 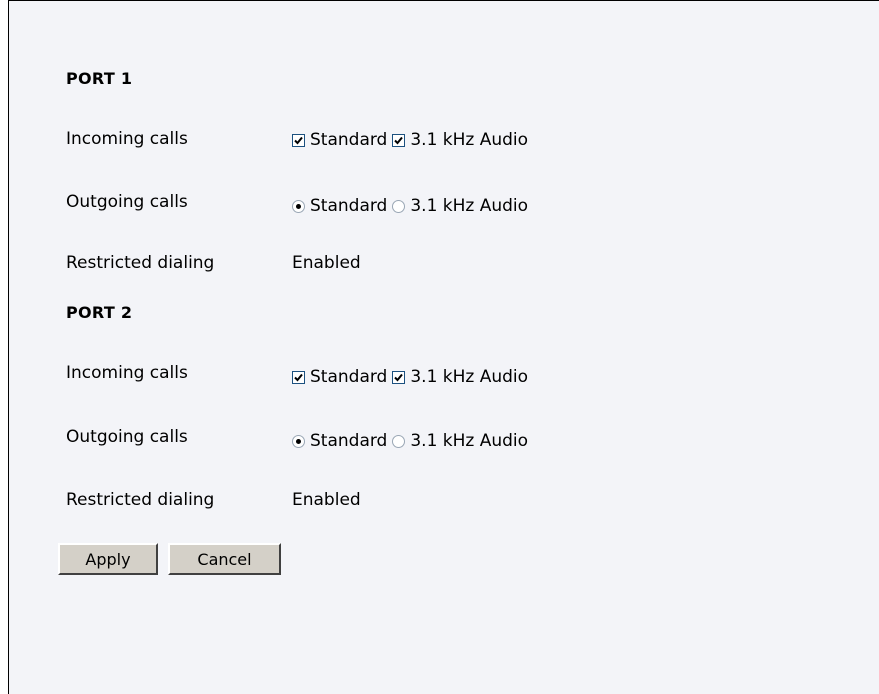 What do you see at coordinates (108, 559) in the screenshot?
I see `apply-button: Apply` at bounding box center [108, 559].